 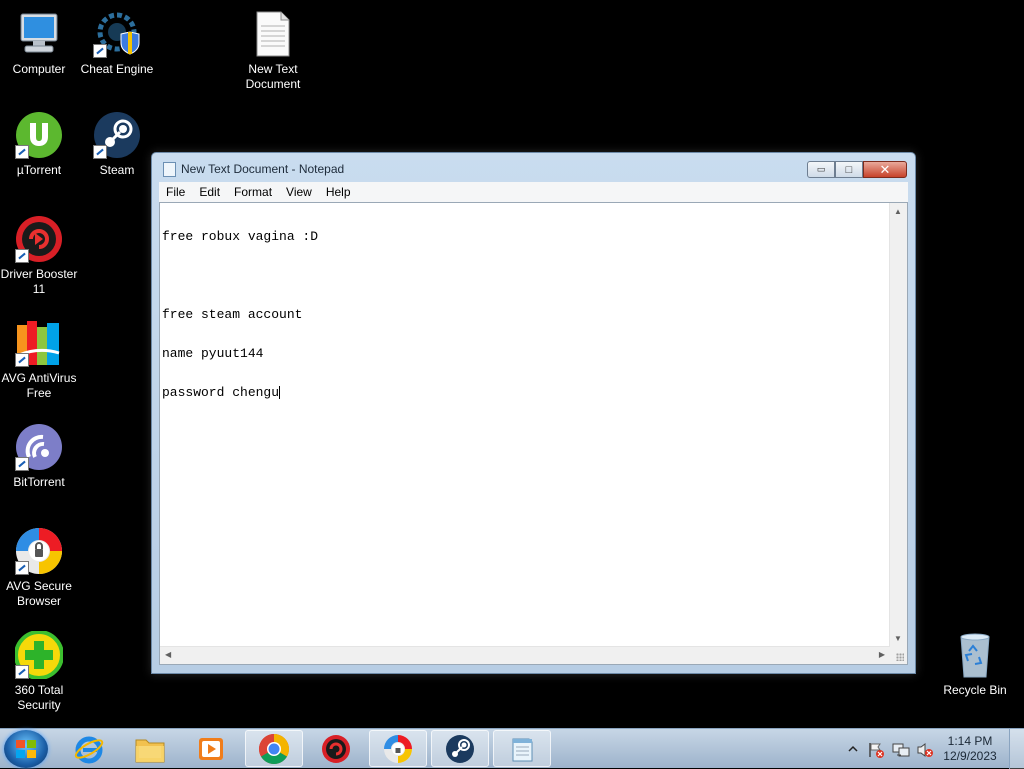 What do you see at coordinates (280, 392) in the screenshot?
I see `text-caret` at bounding box center [280, 392].